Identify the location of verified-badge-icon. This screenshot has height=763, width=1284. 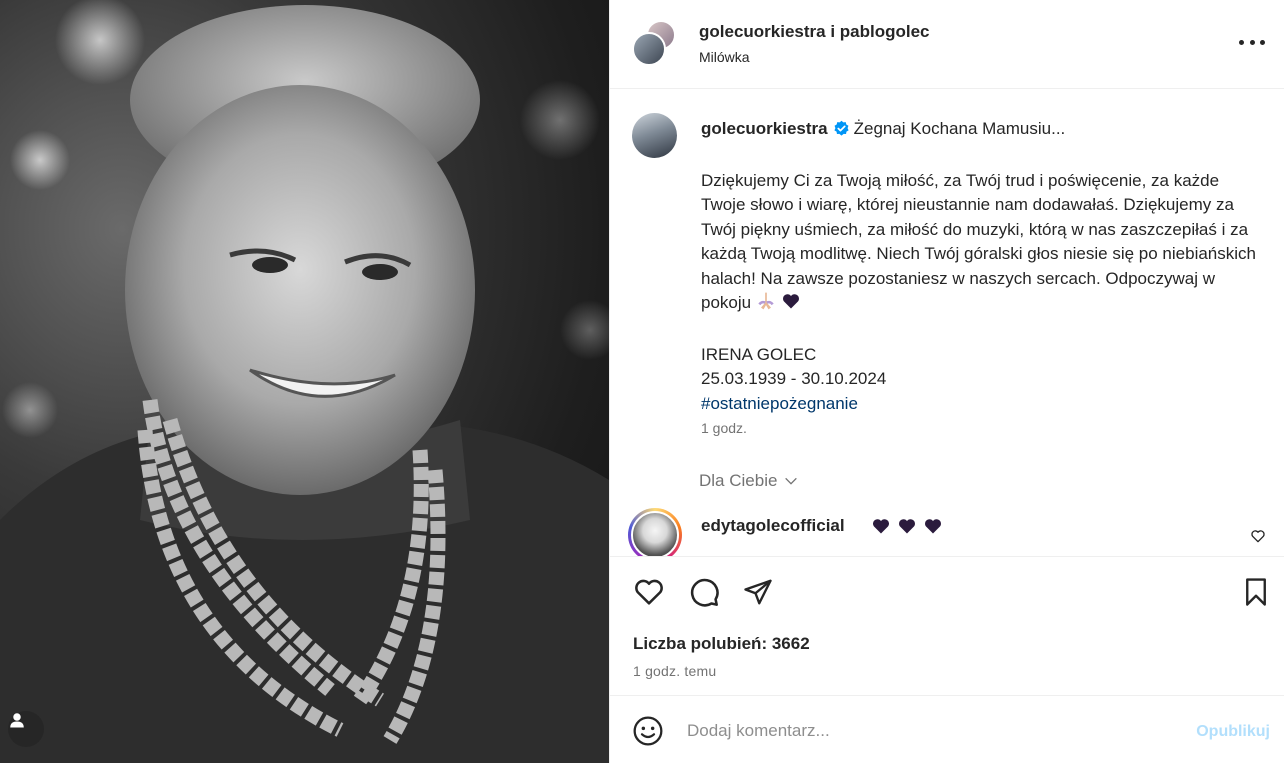
(841, 132).